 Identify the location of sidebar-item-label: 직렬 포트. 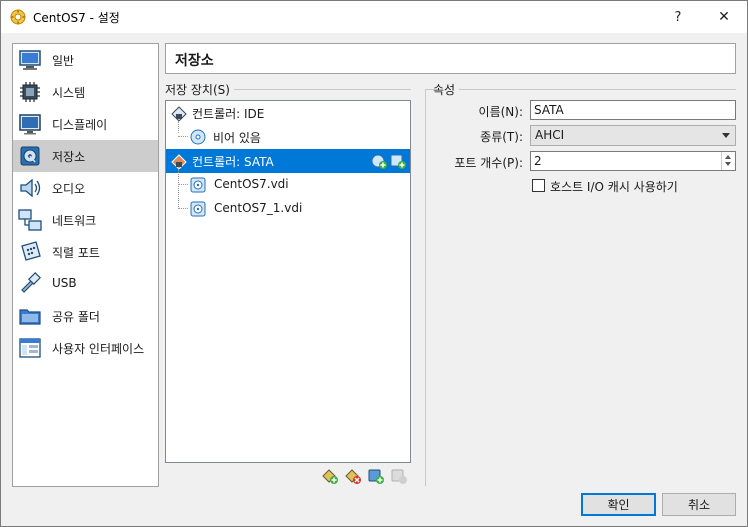
(76, 253).